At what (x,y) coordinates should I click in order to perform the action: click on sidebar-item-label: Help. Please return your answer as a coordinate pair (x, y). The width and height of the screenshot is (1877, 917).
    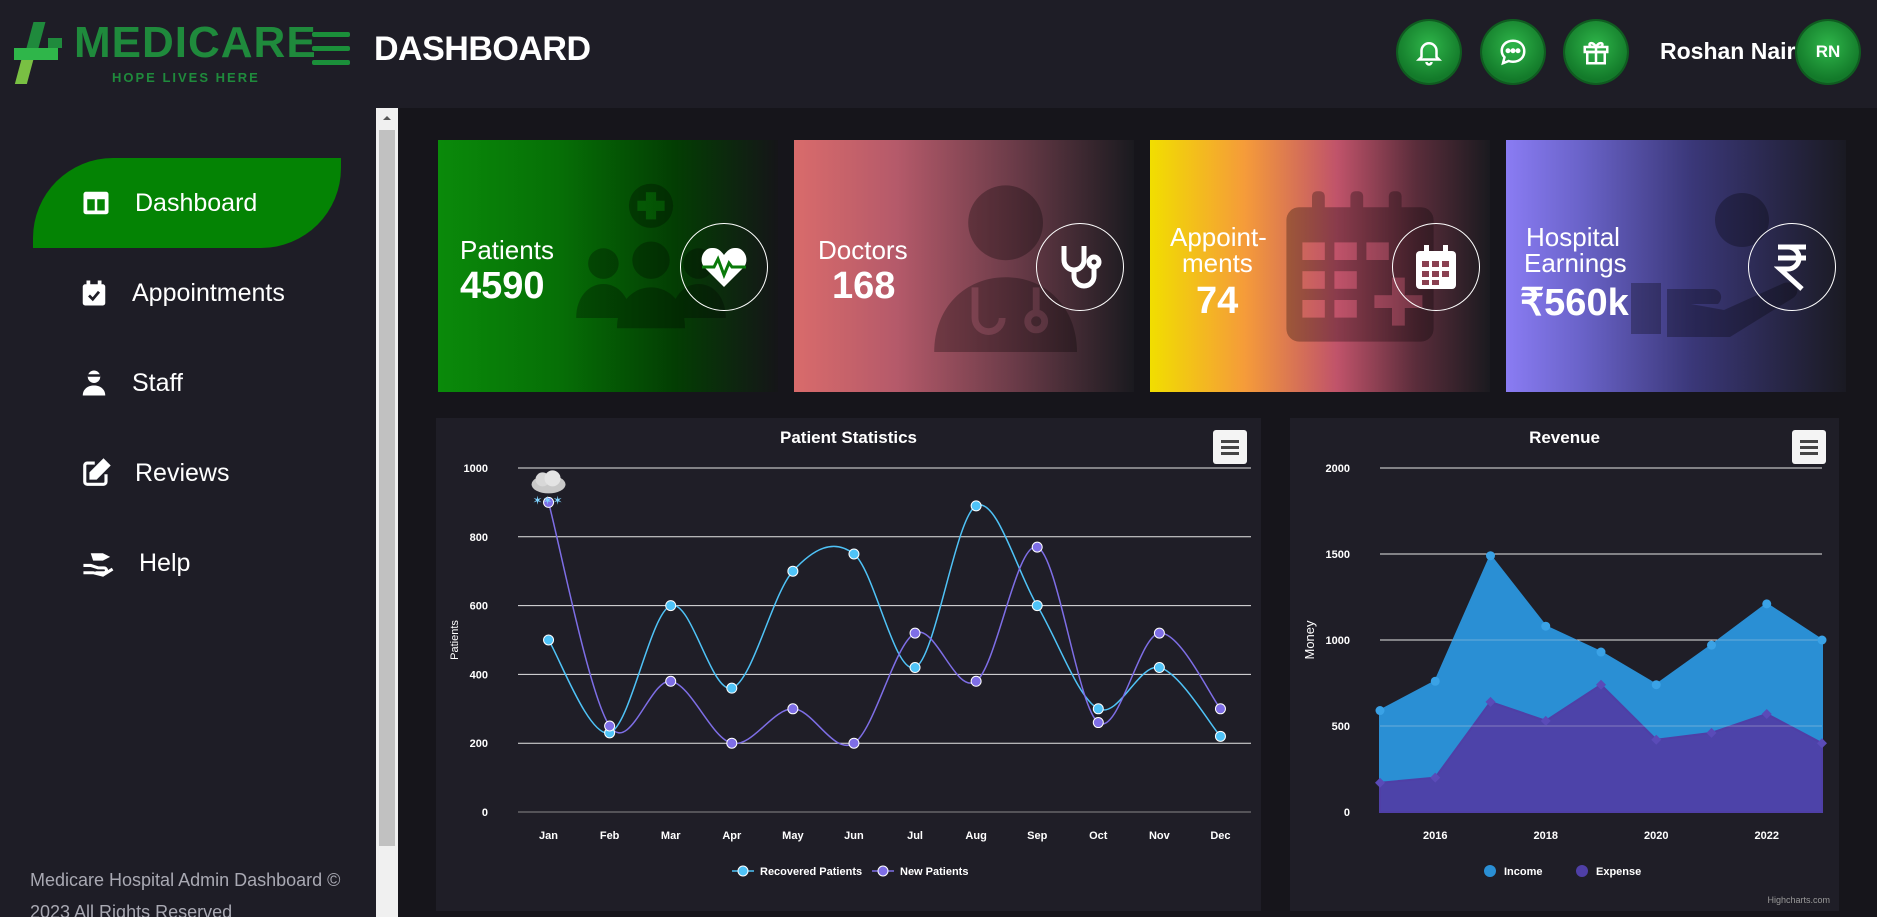
    Looking at the image, I should click on (165, 562).